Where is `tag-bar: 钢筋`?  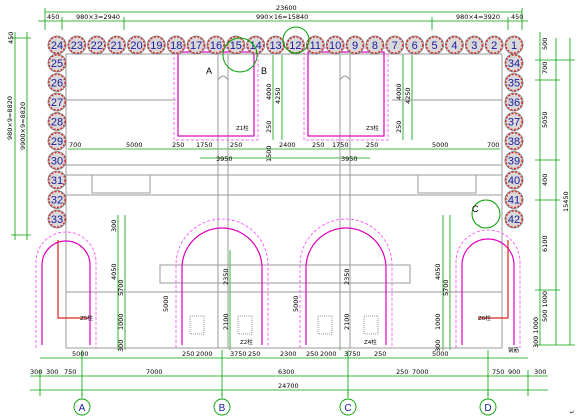
tag-bar: 钢筋 is located at coordinates (514, 350).